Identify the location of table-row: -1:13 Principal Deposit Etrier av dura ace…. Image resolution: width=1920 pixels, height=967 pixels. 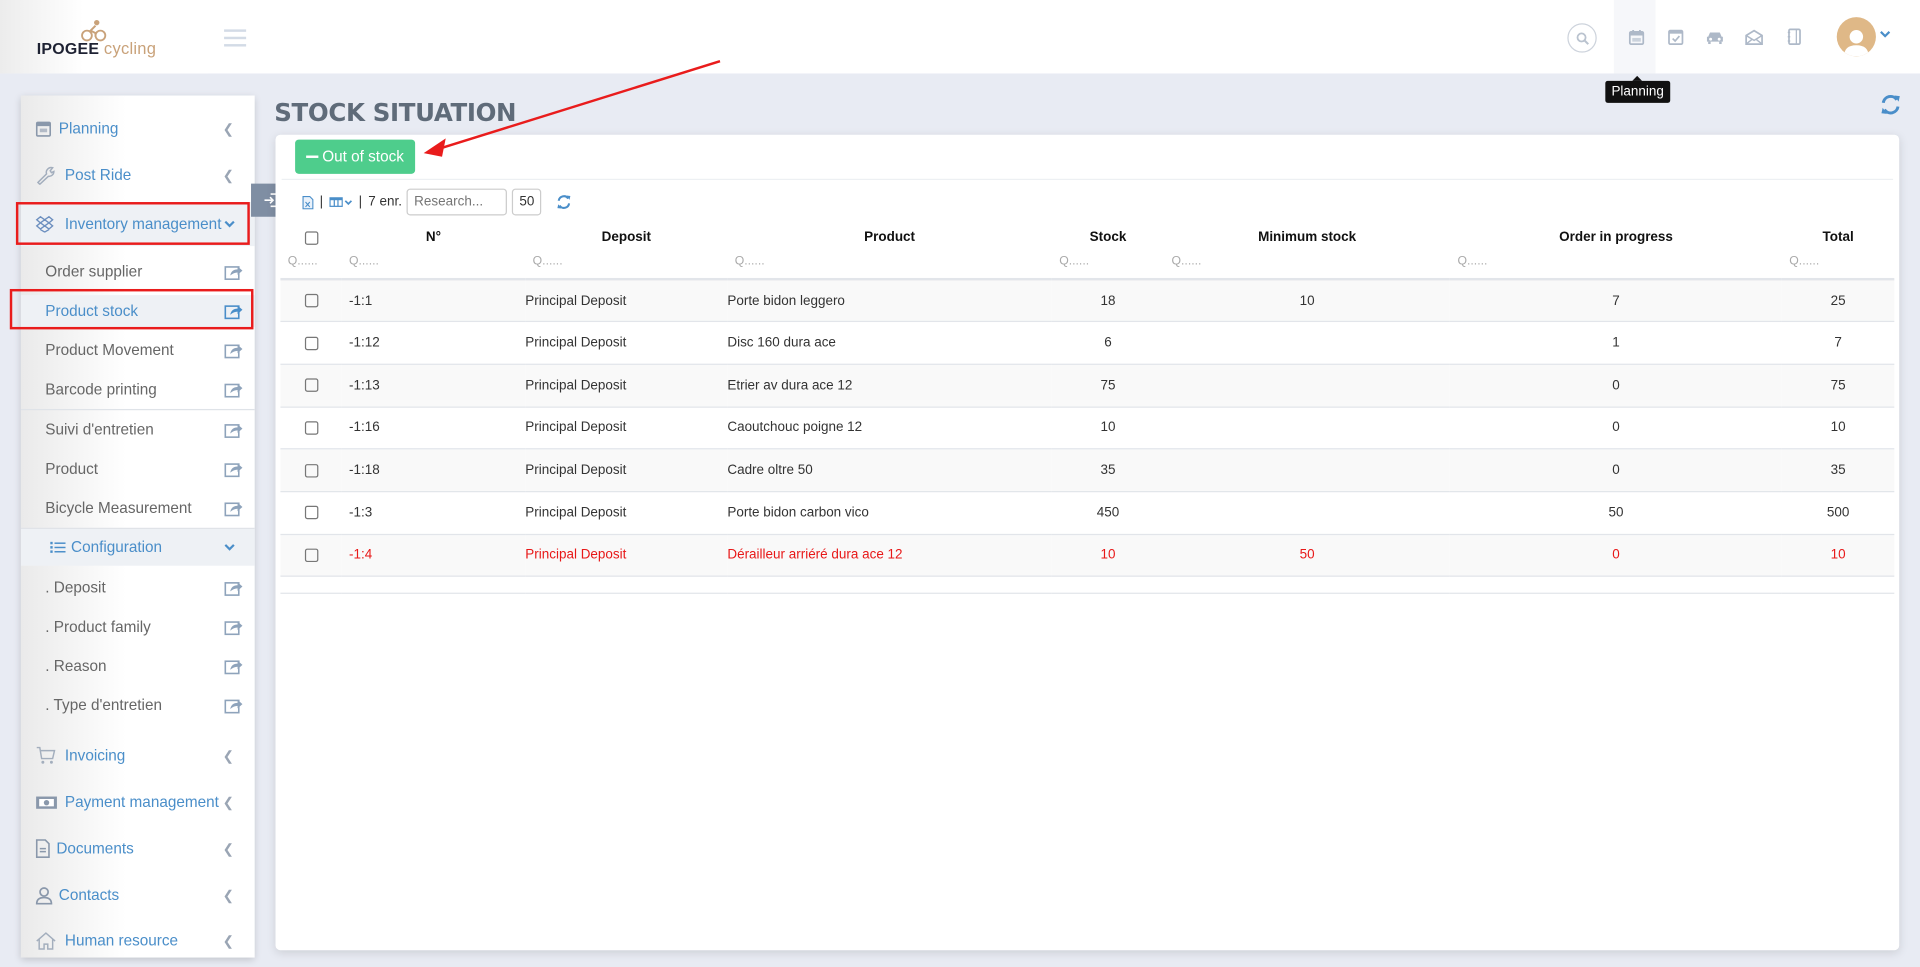
(1087, 386).